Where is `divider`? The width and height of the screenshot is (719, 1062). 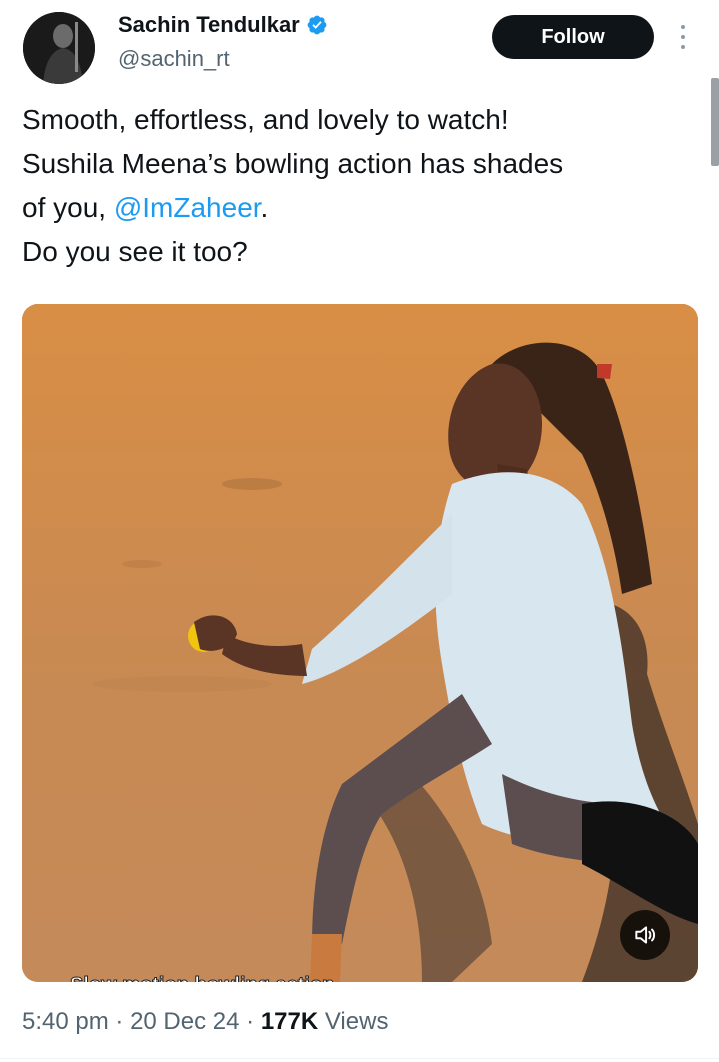 divider is located at coordinates (359, 1058).